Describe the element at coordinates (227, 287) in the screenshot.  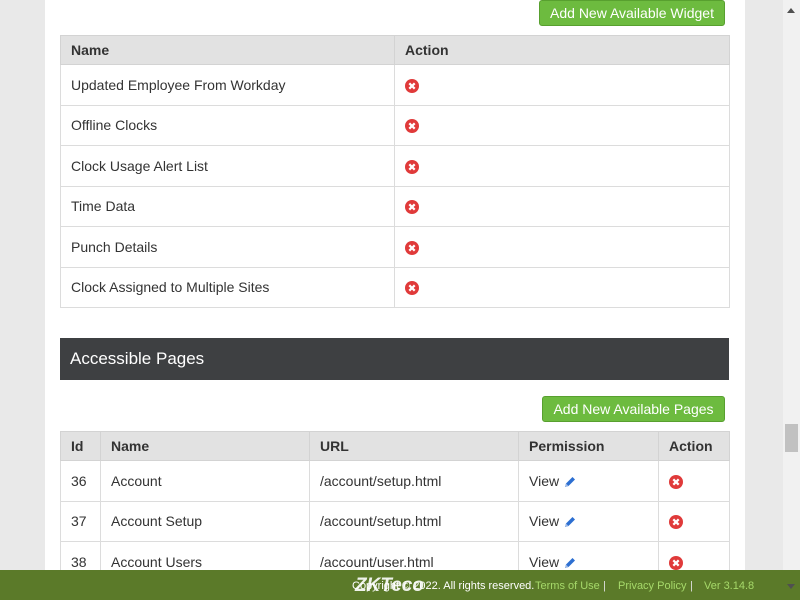
I see `widget-name: Clock Assigned to Multiple Sites` at that location.